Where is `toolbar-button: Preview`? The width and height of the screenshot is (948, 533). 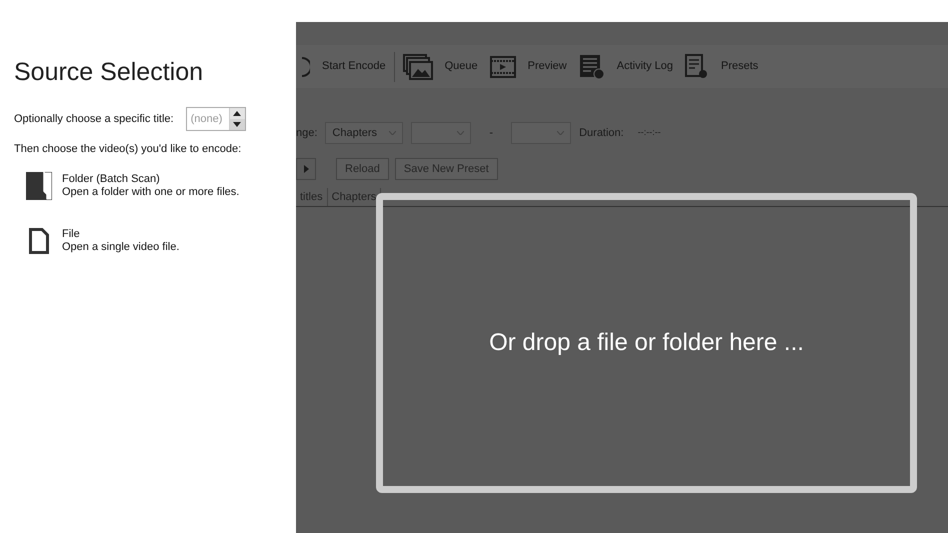
toolbar-button: Preview is located at coordinates (528, 67).